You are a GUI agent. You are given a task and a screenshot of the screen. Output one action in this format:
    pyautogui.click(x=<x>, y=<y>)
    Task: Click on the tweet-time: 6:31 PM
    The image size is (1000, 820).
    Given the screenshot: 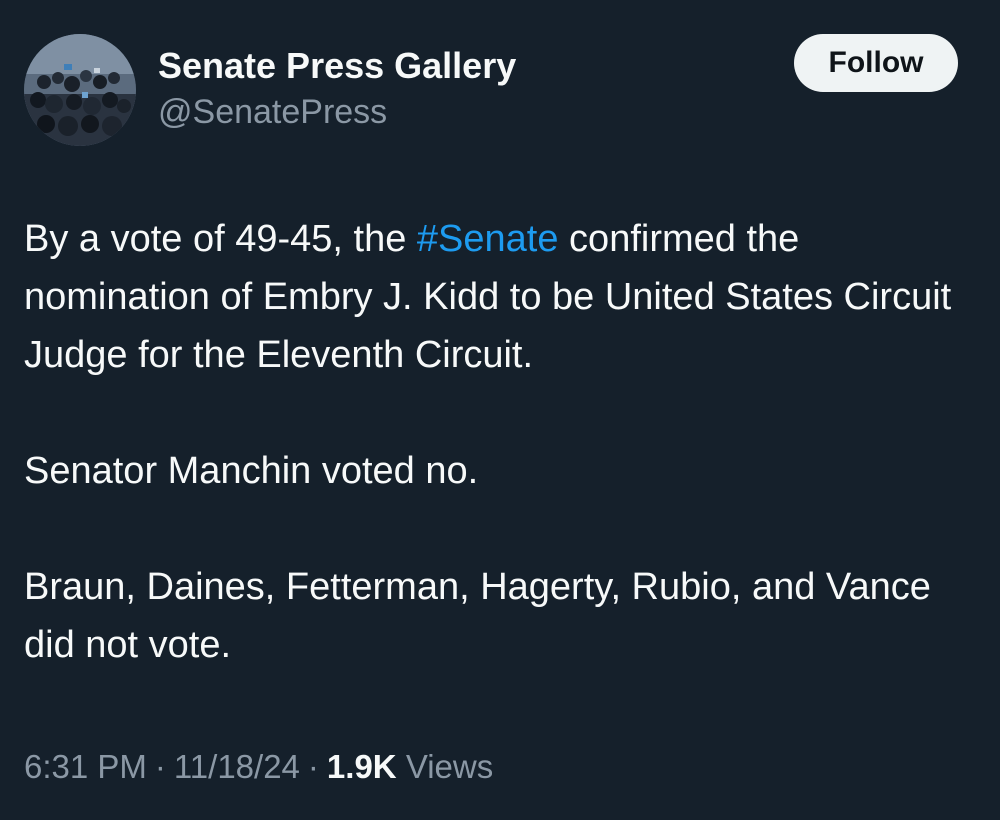 What is the action you would take?
    pyautogui.click(x=85, y=766)
    